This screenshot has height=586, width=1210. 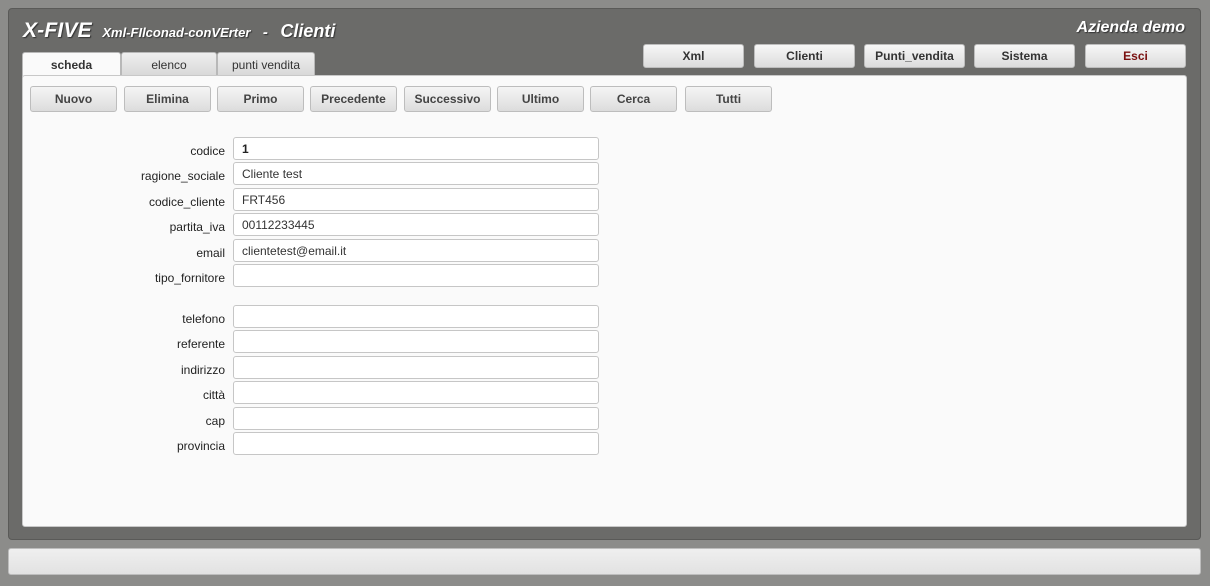 What do you see at coordinates (1135, 56) in the screenshot?
I see `nav-esci-button: Esci` at bounding box center [1135, 56].